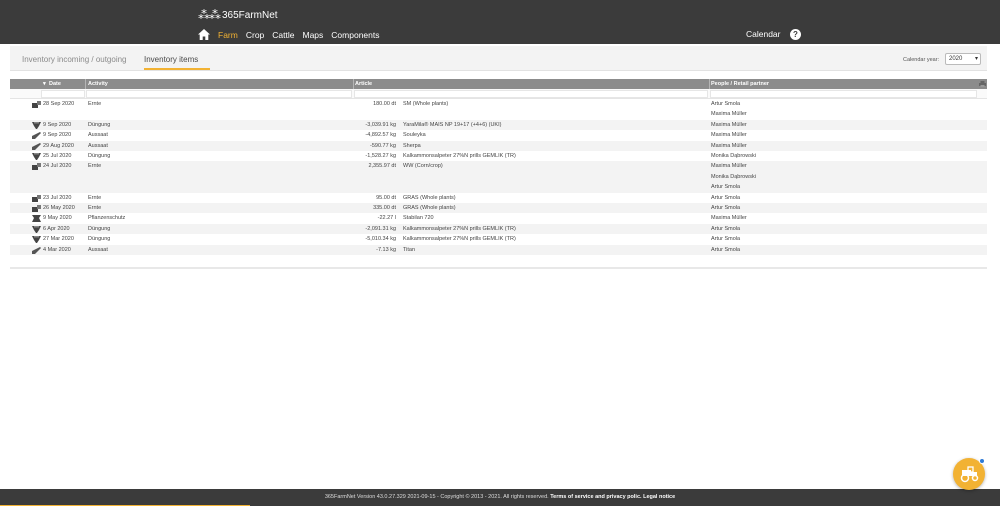 The image size is (1000, 506). I want to click on tab-inventory-incoming-outgoing: Inventory incoming / outgoing, so click(74, 59).